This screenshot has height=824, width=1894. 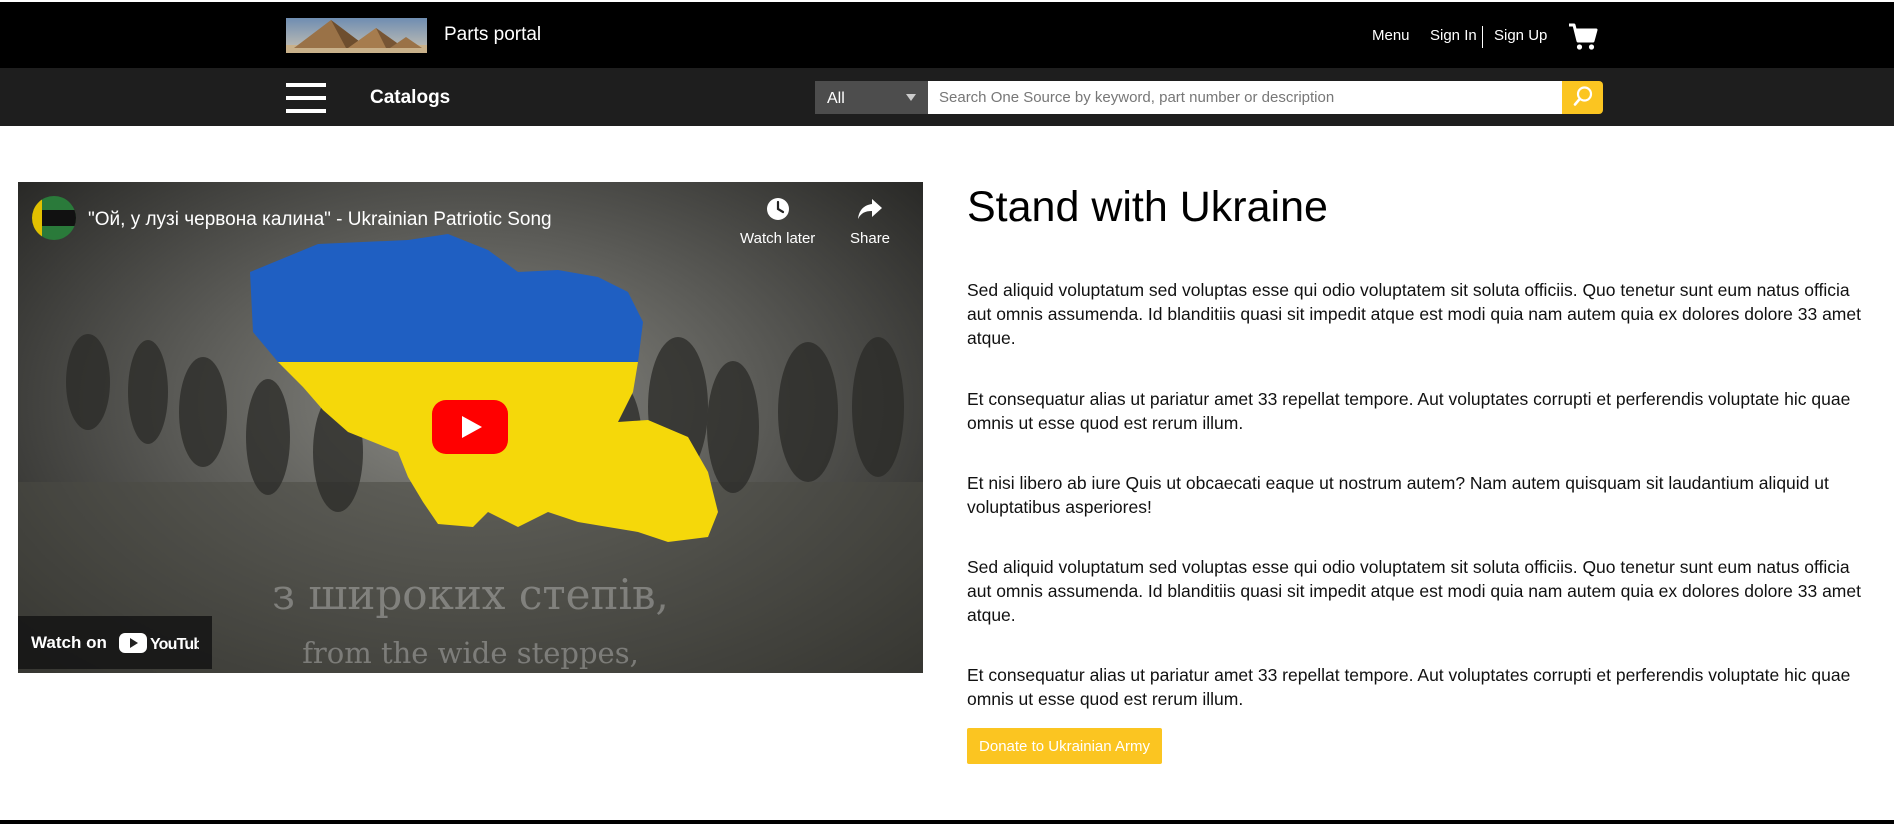 I want to click on video-subtitle-line-1: з широких степів,, so click(x=470, y=594).